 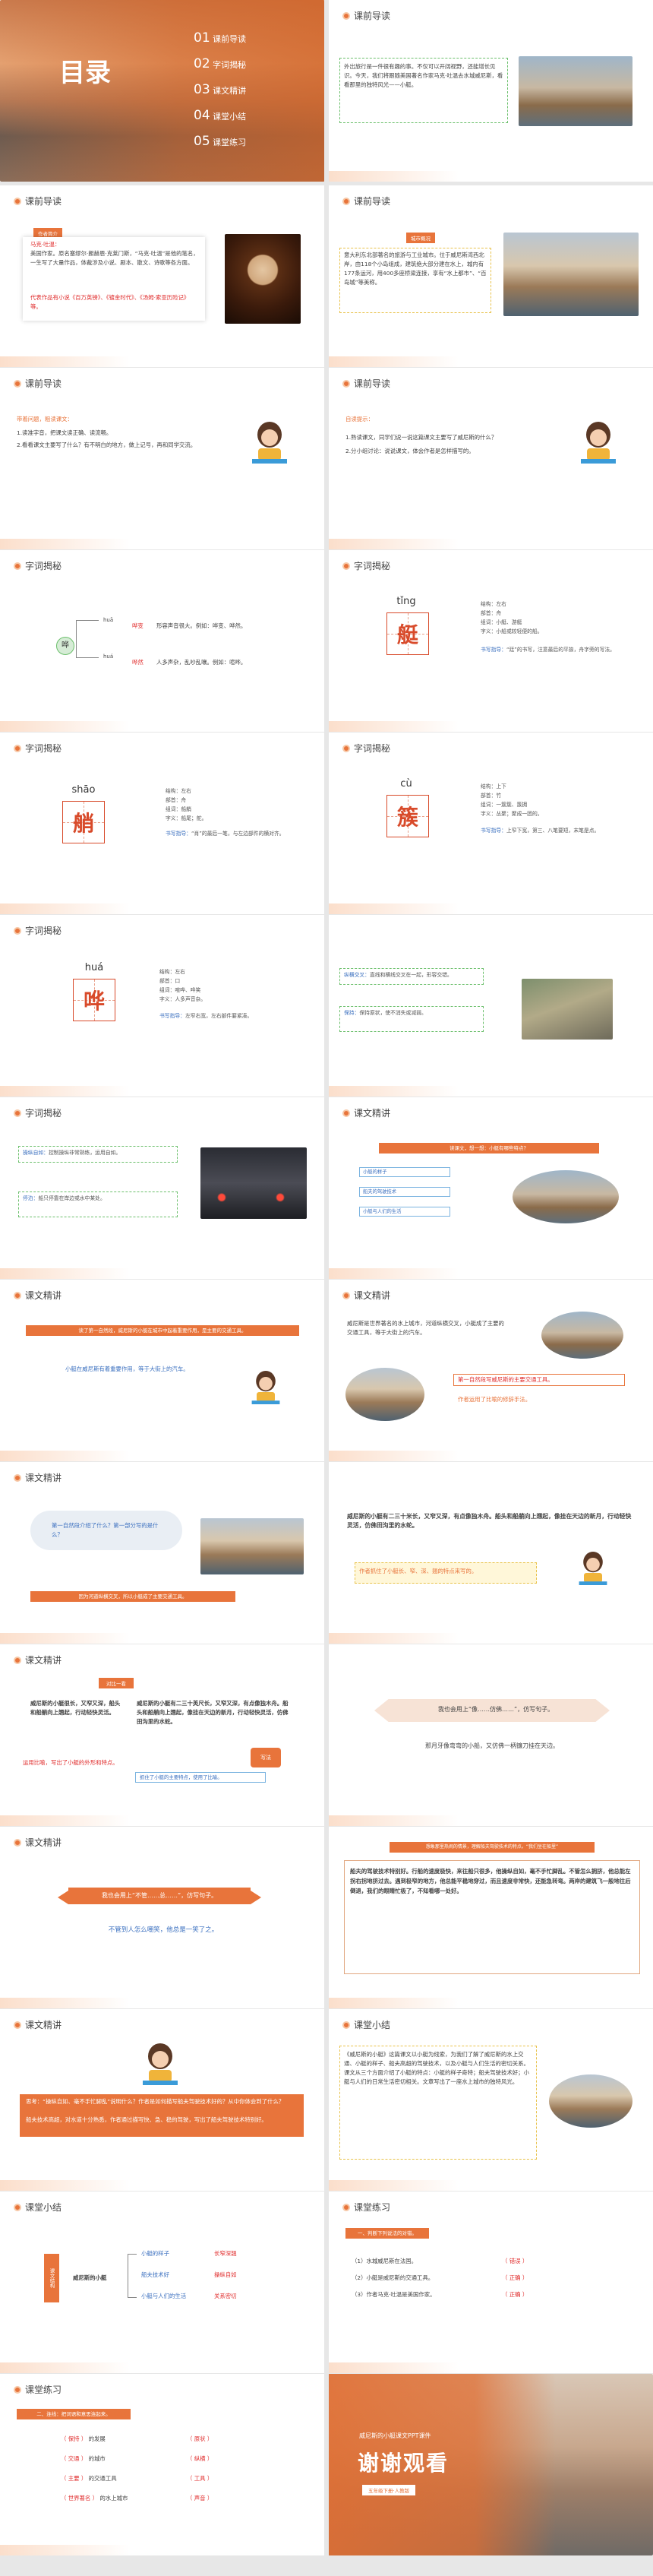 I want to click on char-glyph: 哗, so click(x=94, y=1002).